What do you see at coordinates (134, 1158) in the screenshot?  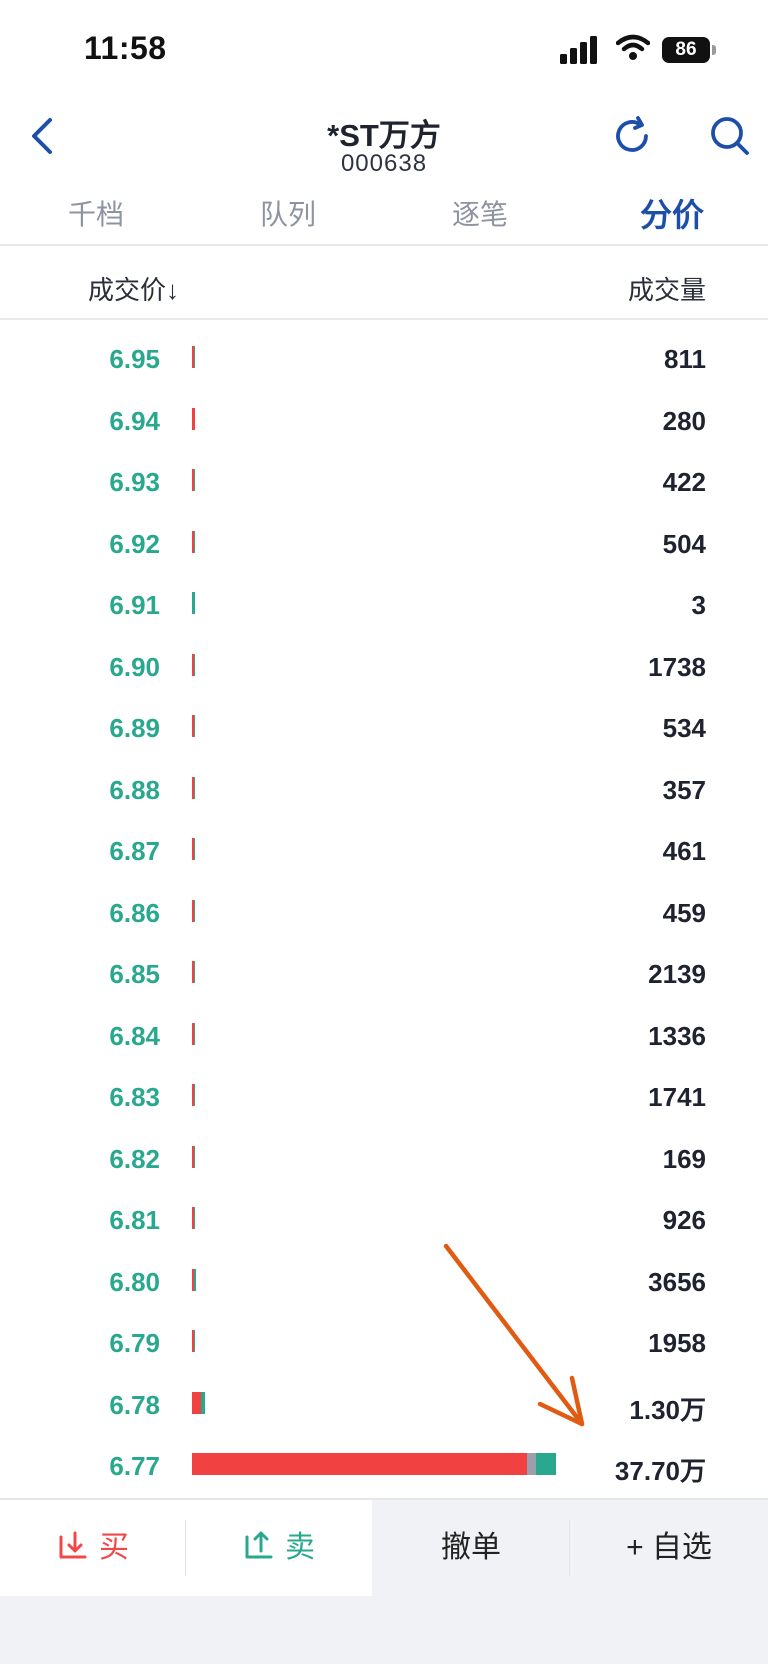 I see `price-cell: 6.82` at bounding box center [134, 1158].